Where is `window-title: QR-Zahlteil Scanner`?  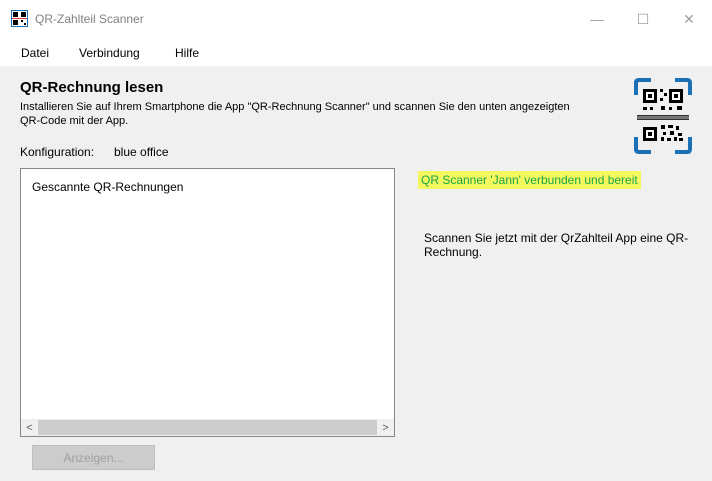
window-title: QR-Zahlteil Scanner is located at coordinates (89, 19).